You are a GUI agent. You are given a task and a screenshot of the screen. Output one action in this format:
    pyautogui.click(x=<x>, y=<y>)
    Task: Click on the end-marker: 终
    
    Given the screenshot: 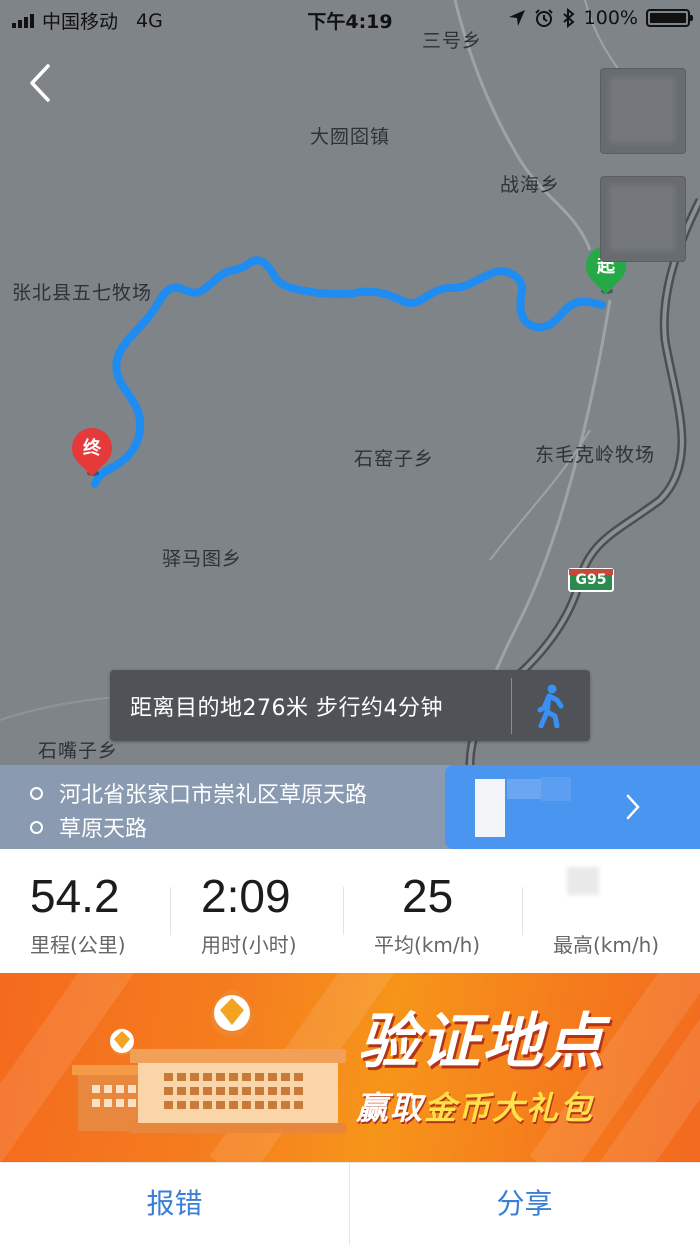 What is the action you would take?
    pyautogui.click(x=92, y=451)
    